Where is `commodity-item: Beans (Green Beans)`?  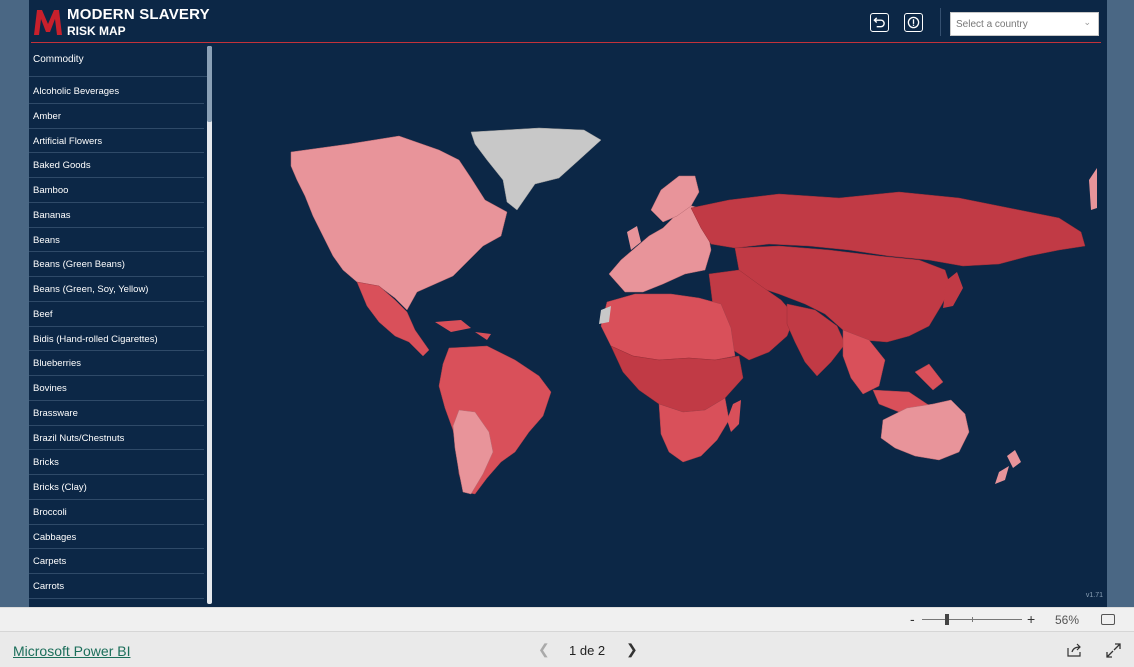
commodity-item: Beans (Green Beans) is located at coordinates (116, 264).